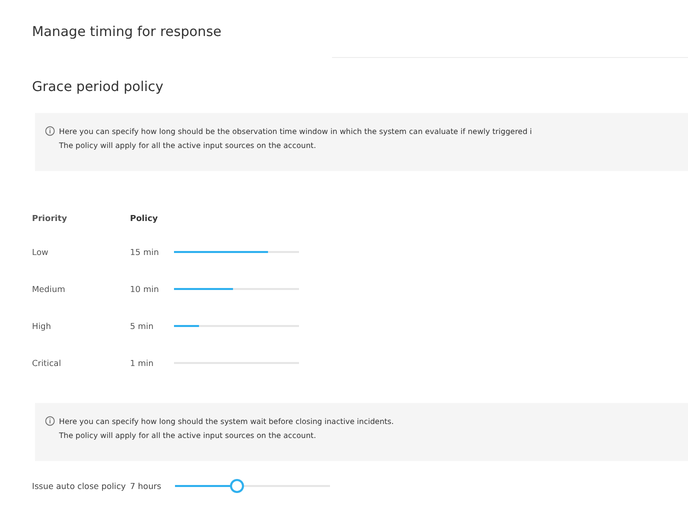 The height and width of the screenshot is (520, 688). What do you see at coordinates (237, 486) in the screenshot?
I see `slider-thumb` at bounding box center [237, 486].